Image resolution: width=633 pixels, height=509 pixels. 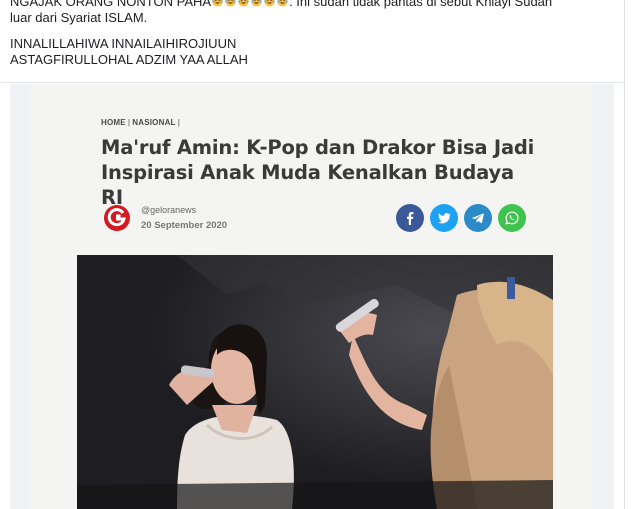 I want to click on share-whatsapp-button, so click(x=512, y=218).